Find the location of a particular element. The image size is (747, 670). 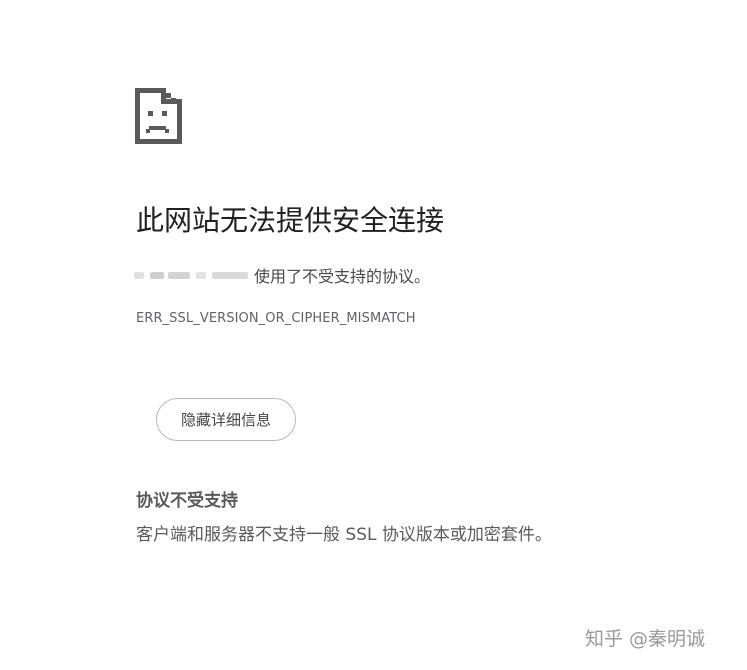

summary-text: 使用了不受支持的协议。 is located at coordinates (342, 276).